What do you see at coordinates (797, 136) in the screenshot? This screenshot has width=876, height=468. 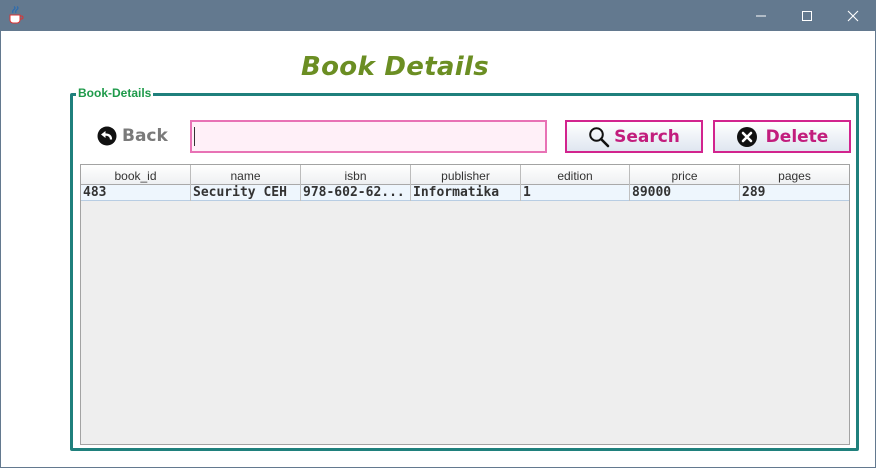 I see `delete-label: Delete` at bounding box center [797, 136].